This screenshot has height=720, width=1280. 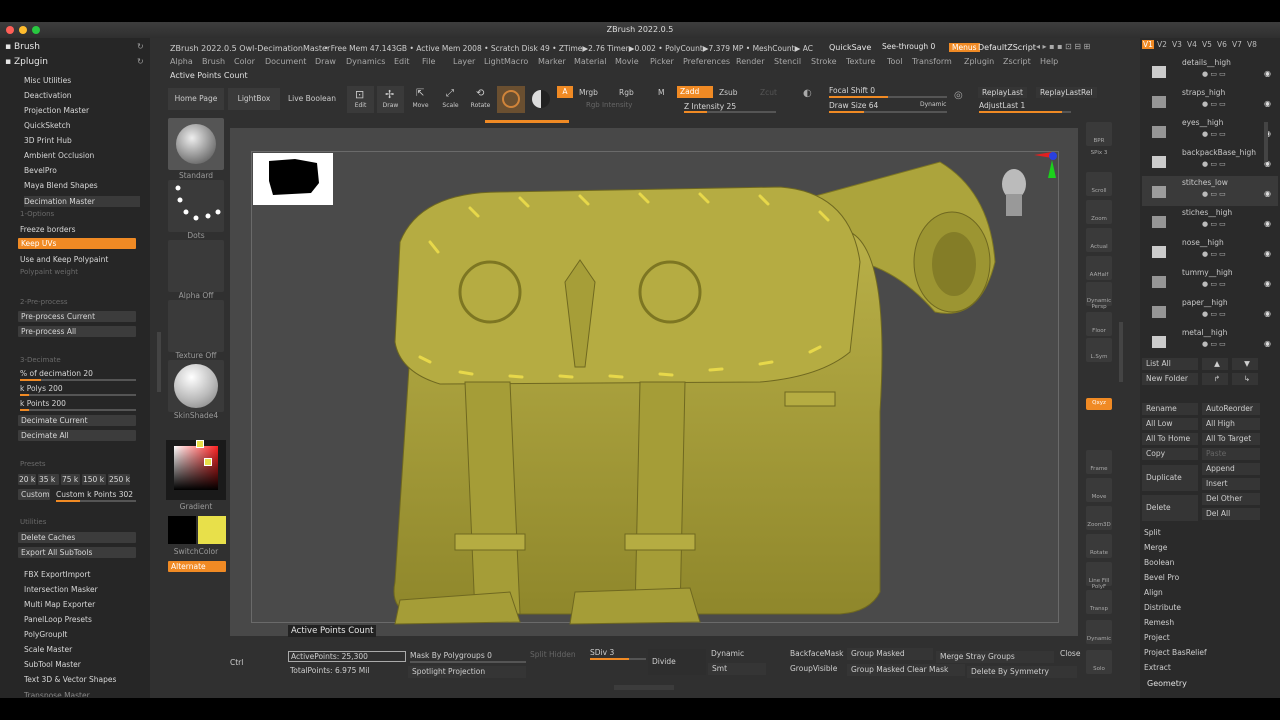 What do you see at coordinates (1099, 662) in the screenshot?
I see `shelf-solo-button: Solo` at bounding box center [1099, 662].